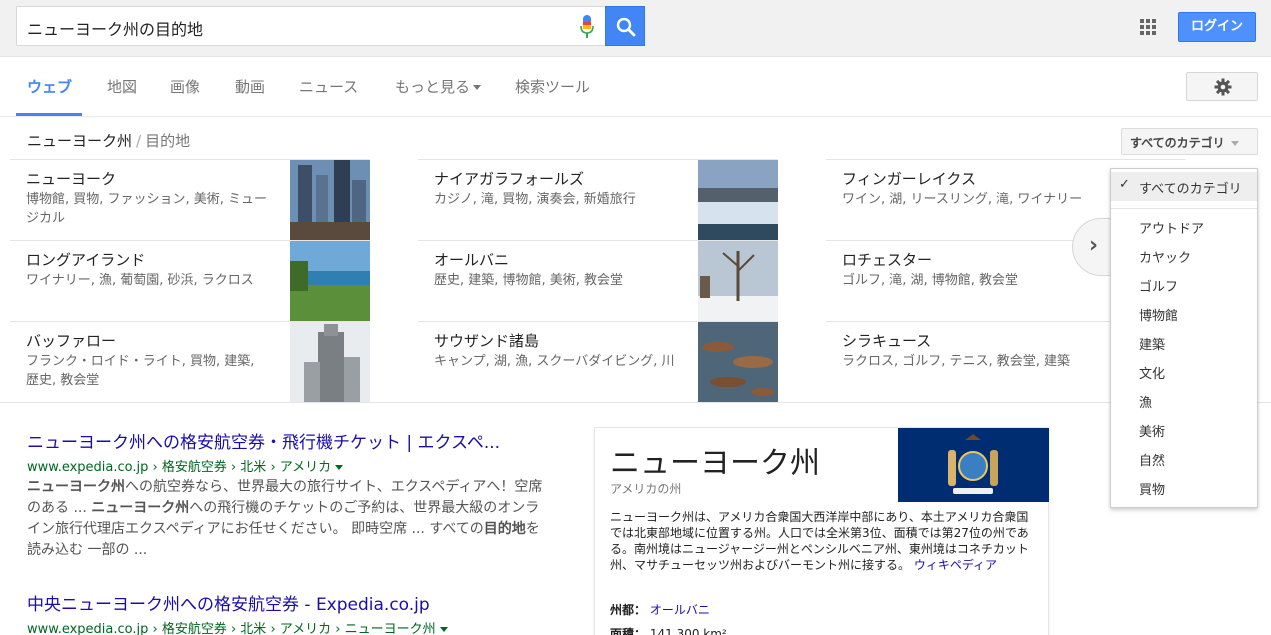  I want to click on destination-card: オールバニ 歴史, 建築, 博物館, 美術, 教会堂, so click(598, 281).